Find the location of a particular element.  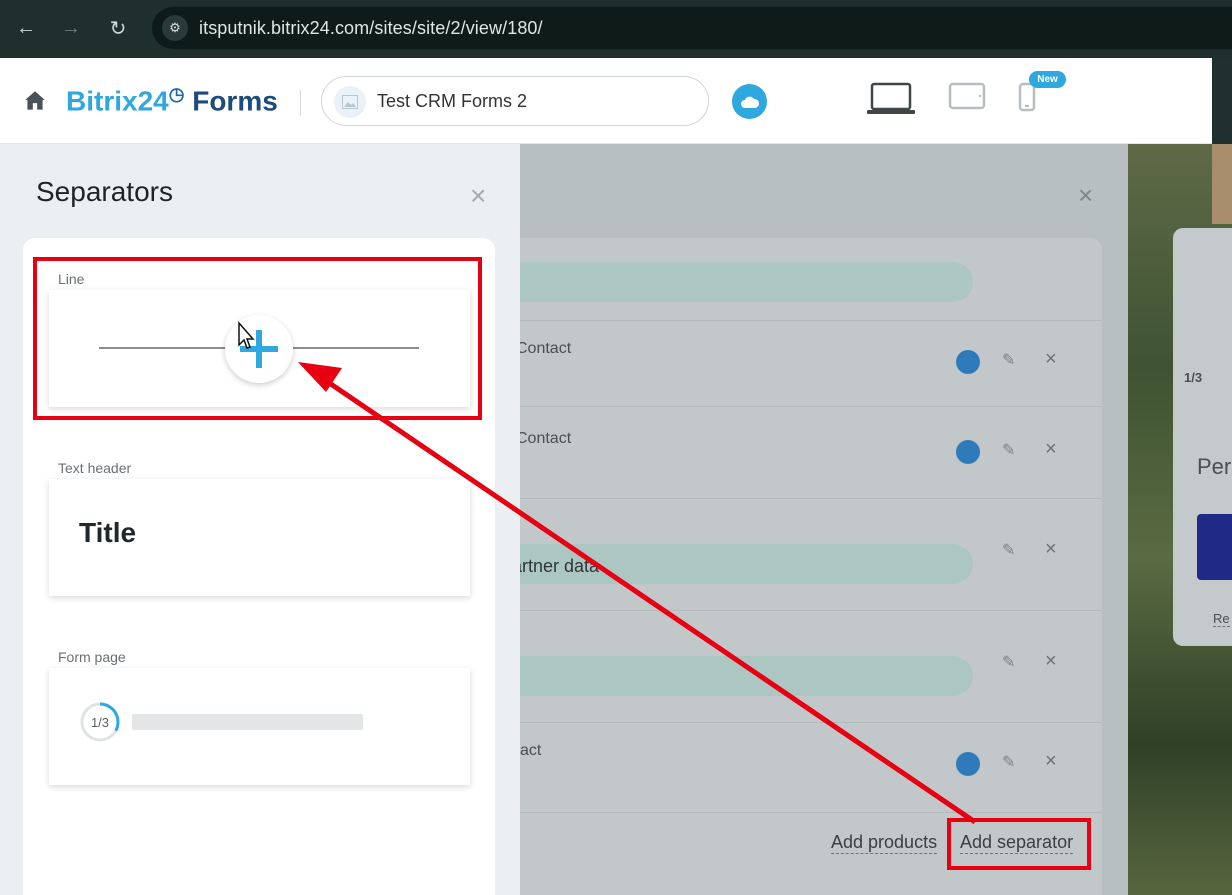

form-name-field: Test CRM Forms 2 is located at coordinates (515, 101).